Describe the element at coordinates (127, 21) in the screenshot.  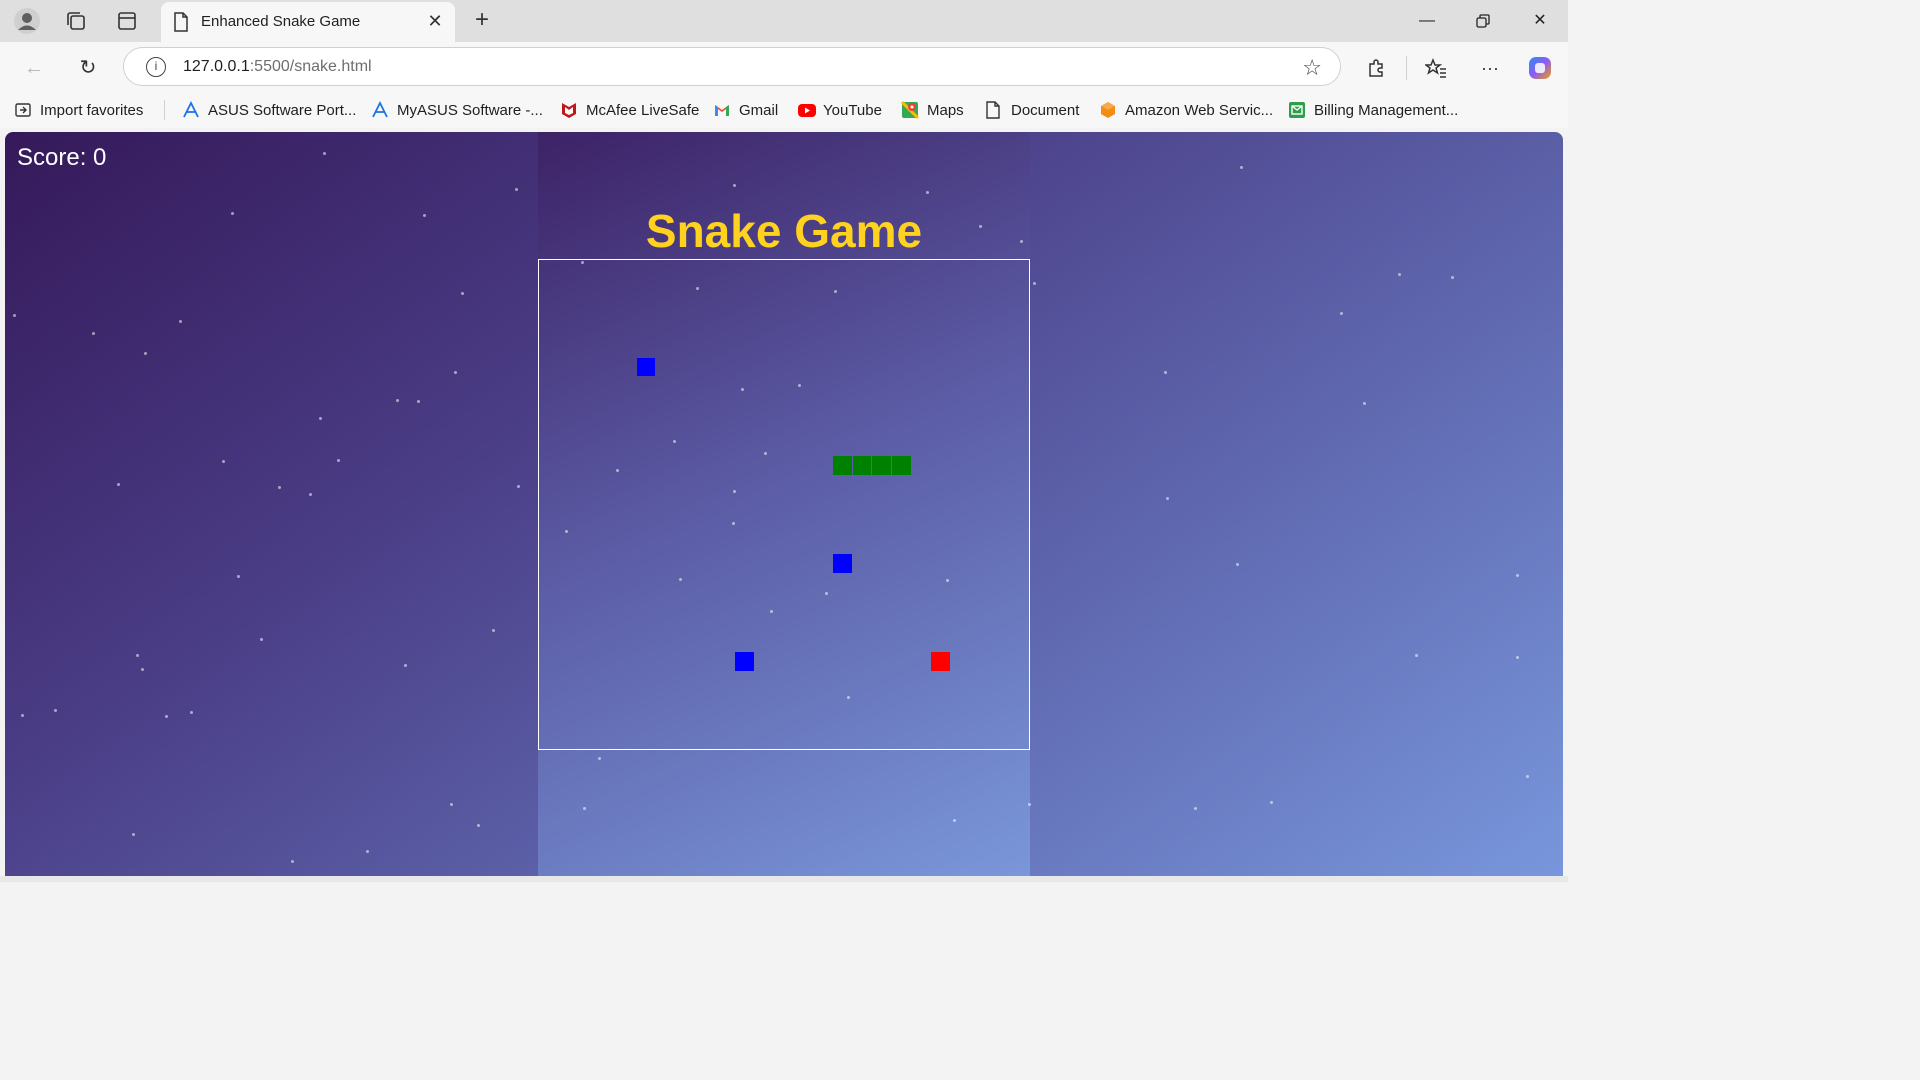
I see `tab-actions-icon` at that location.